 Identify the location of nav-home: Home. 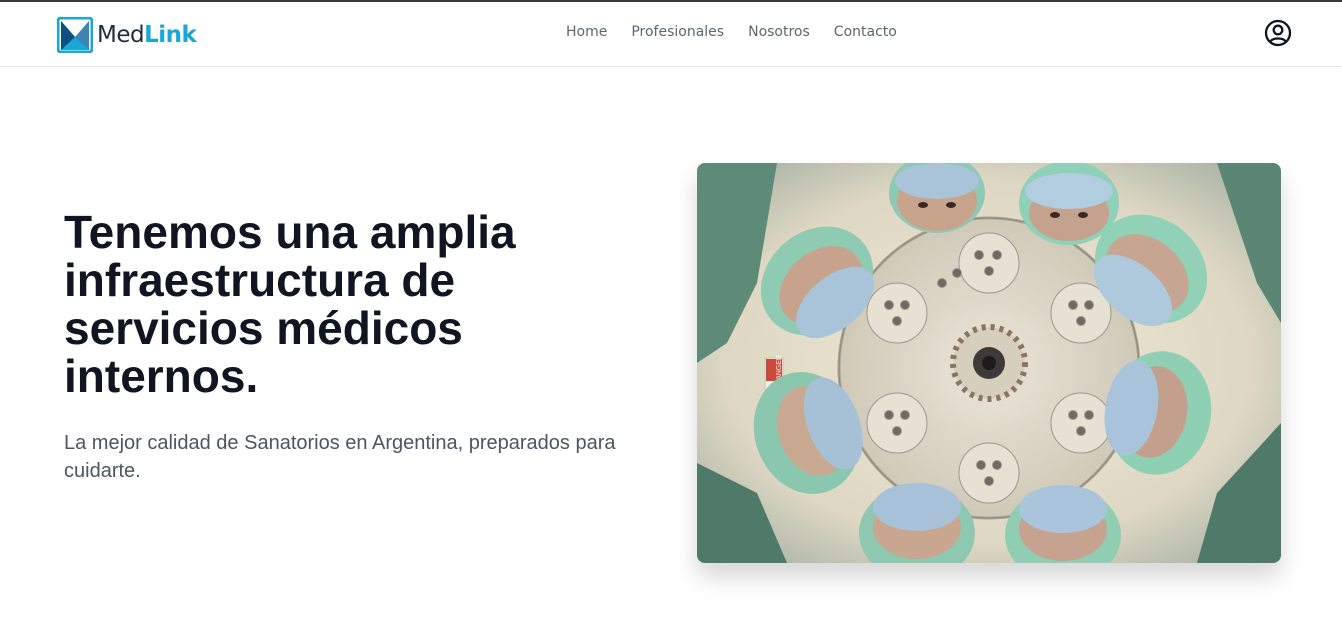
(586, 32).